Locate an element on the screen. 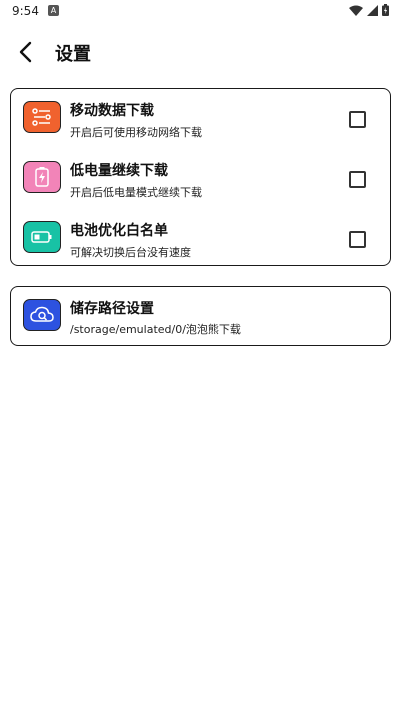 The image size is (403, 716). app-bar: 设置 is located at coordinates (201, 52).